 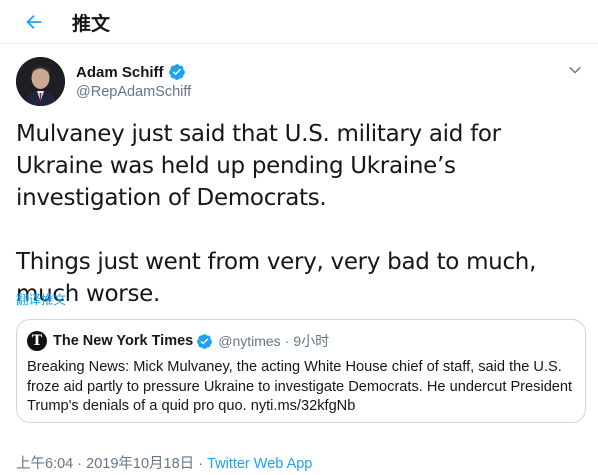 I want to click on arrow-left-icon, so click(x=34, y=22).